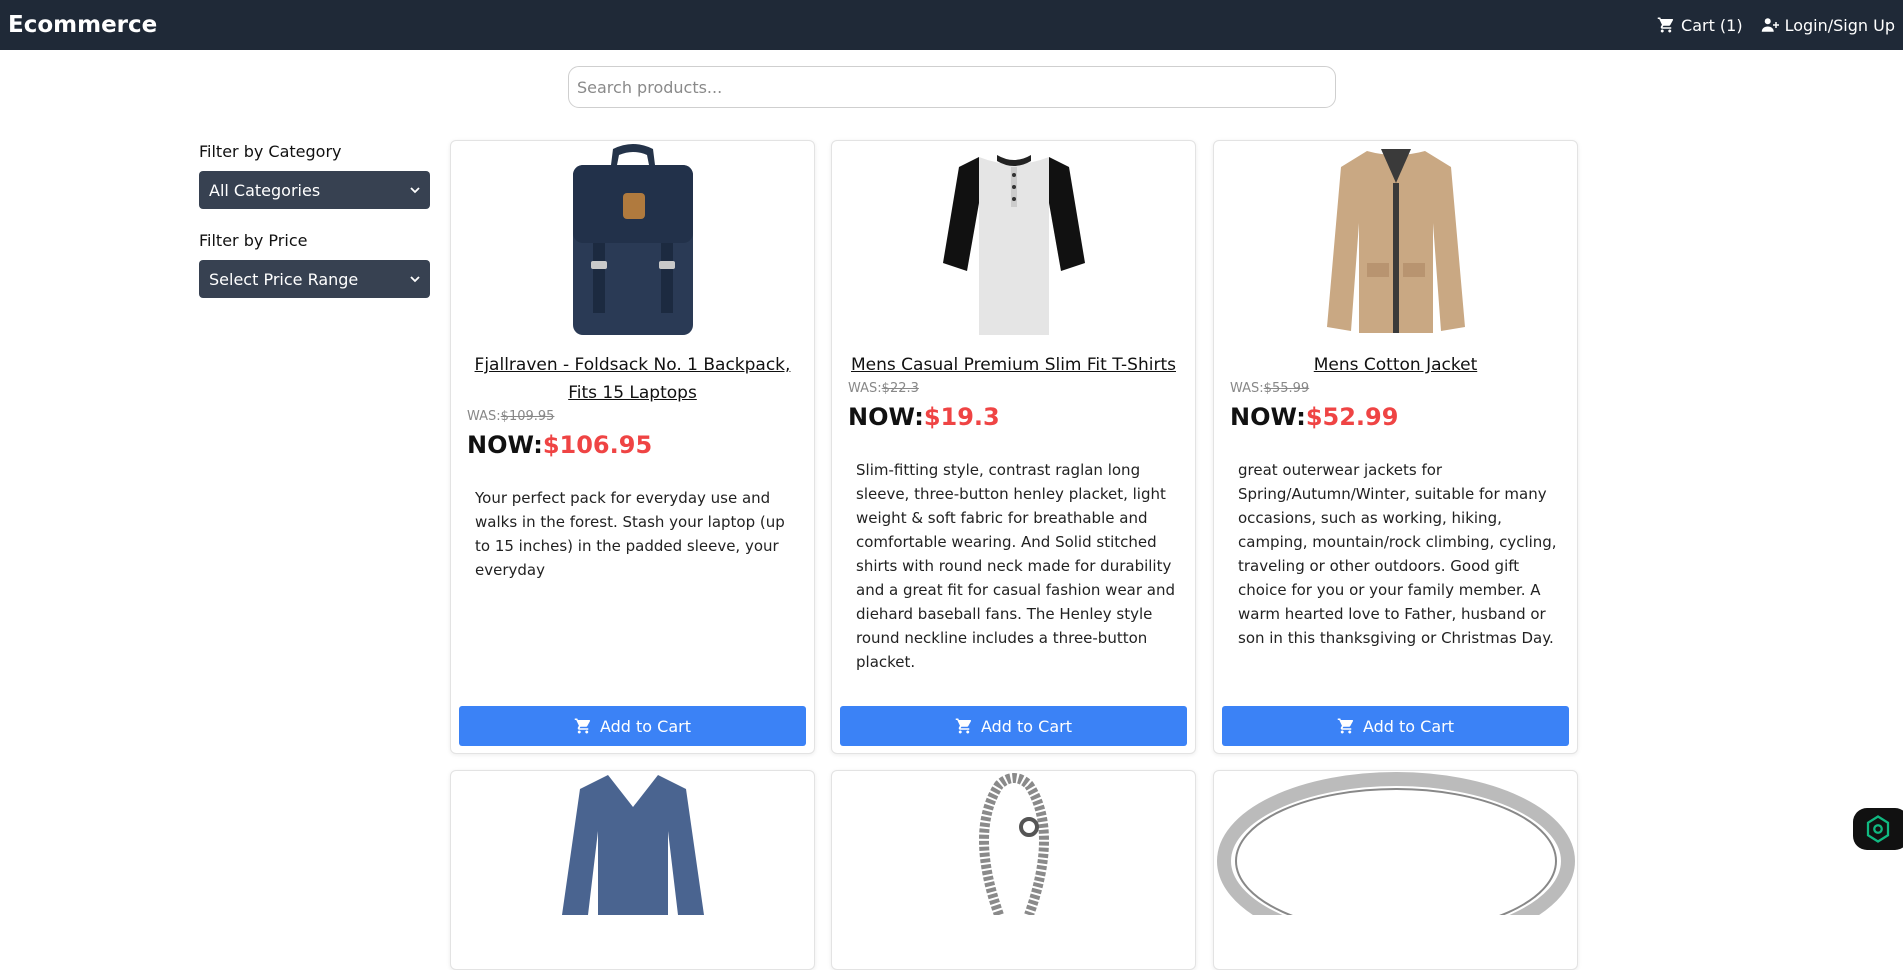  I want to click on search-bar, so click(952, 87).